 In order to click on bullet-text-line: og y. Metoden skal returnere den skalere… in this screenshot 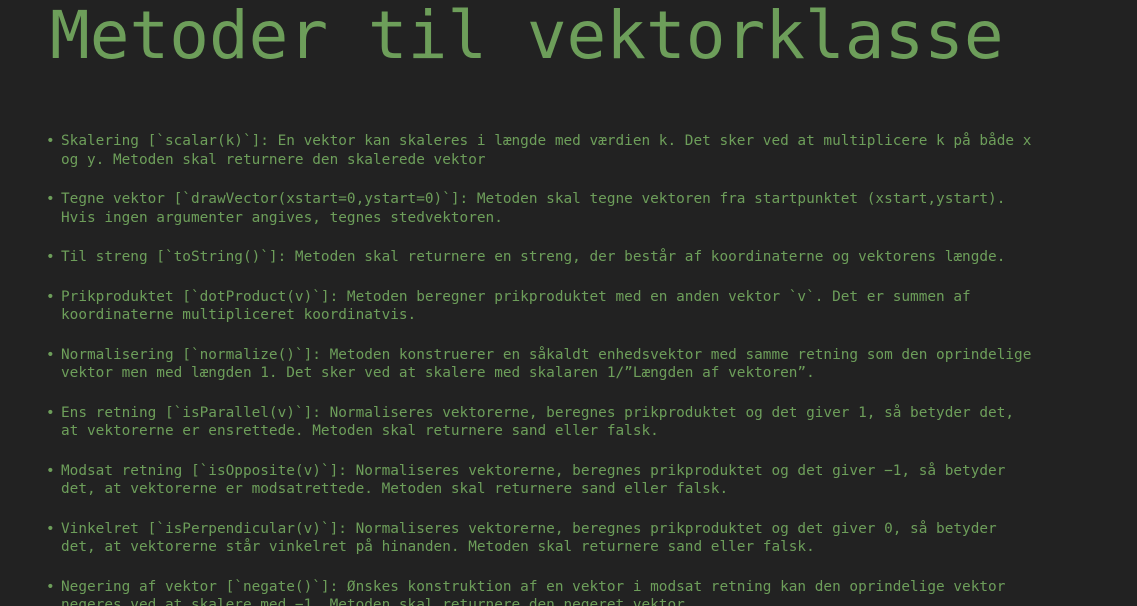, I will do `click(273, 159)`.